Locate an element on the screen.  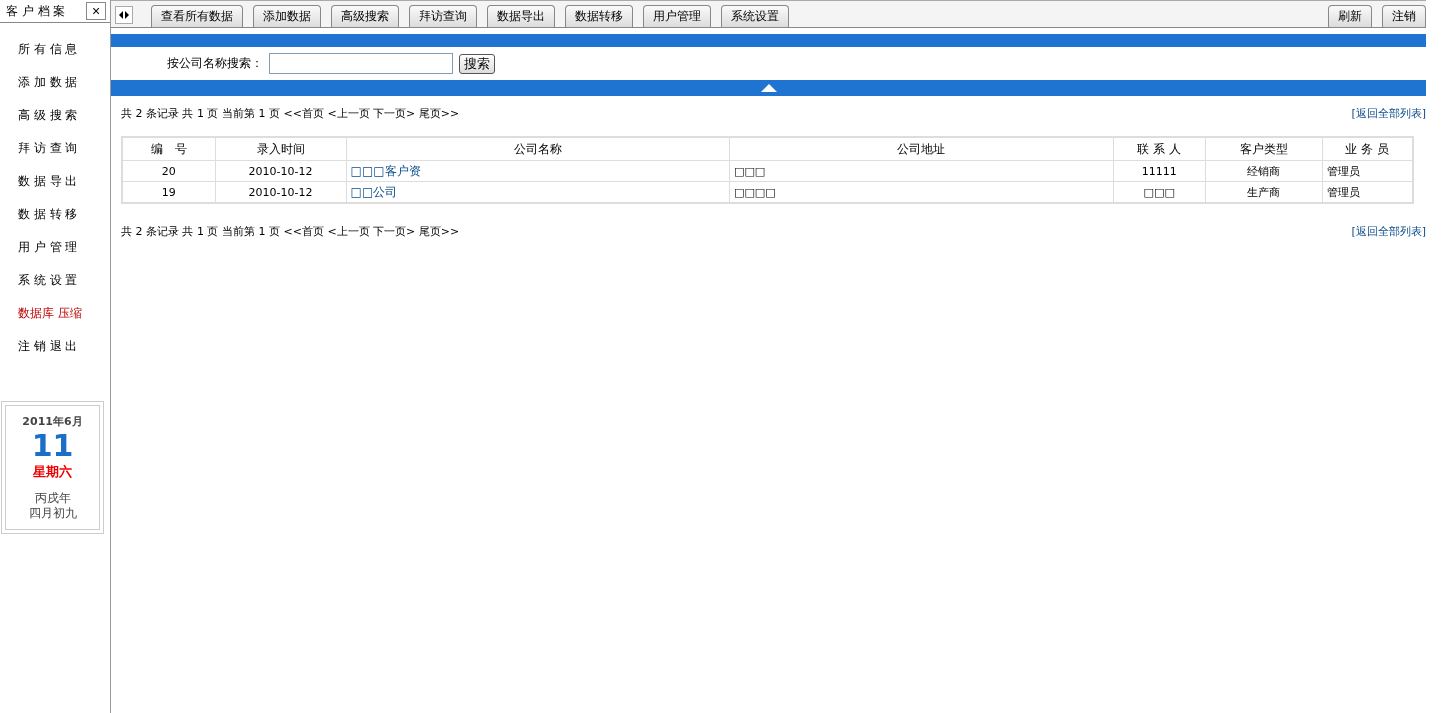
column-header: 客户类型 is located at coordinates (1263, 149).